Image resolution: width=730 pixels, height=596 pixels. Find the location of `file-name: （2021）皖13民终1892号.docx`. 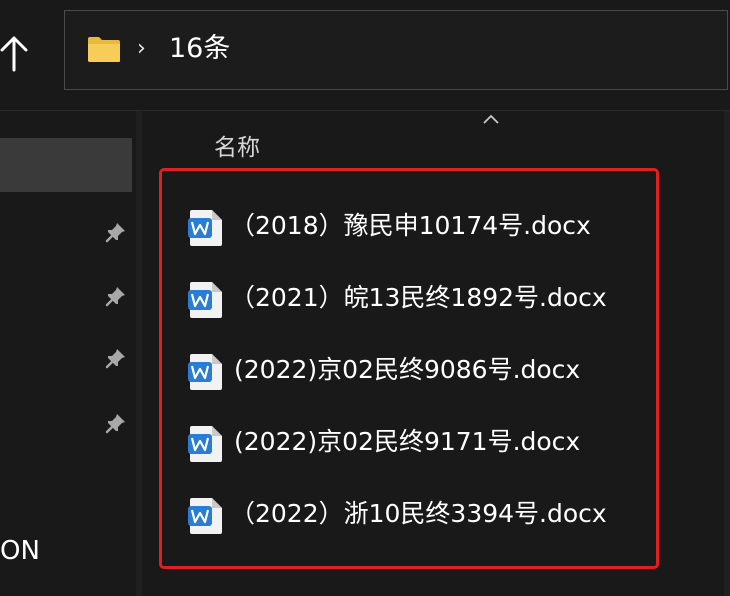

file-name: （2021）皖13民终1892号.docx is located at coordinates (418, 297).